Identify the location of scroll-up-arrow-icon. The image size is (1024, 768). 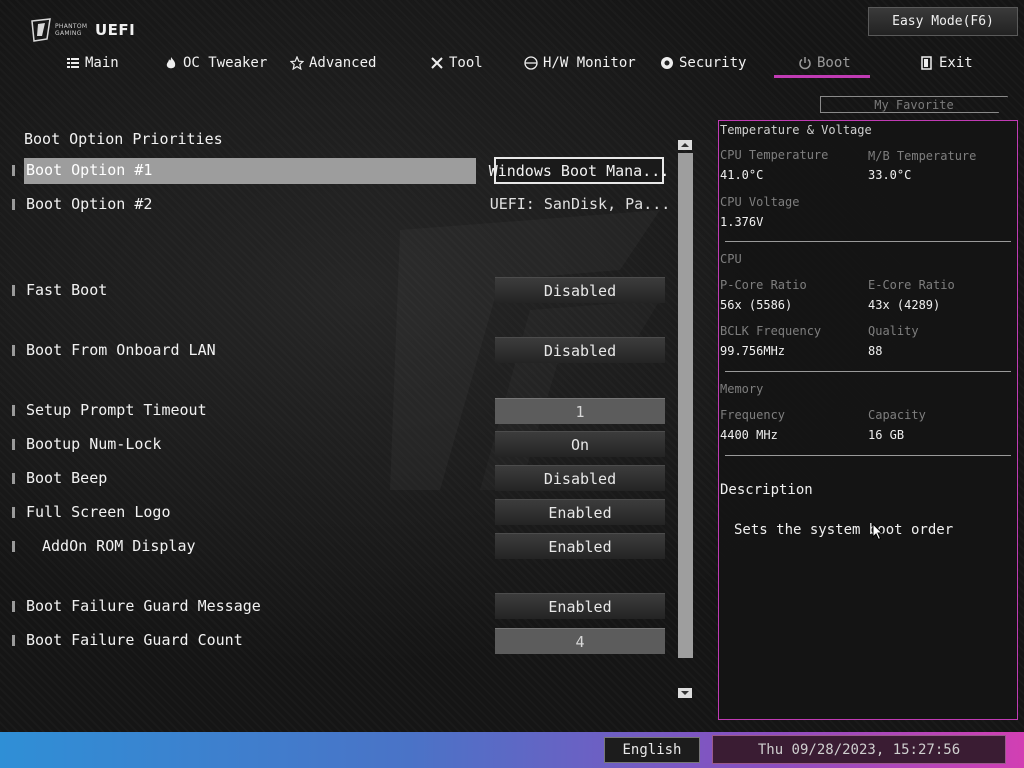
(685, 145).